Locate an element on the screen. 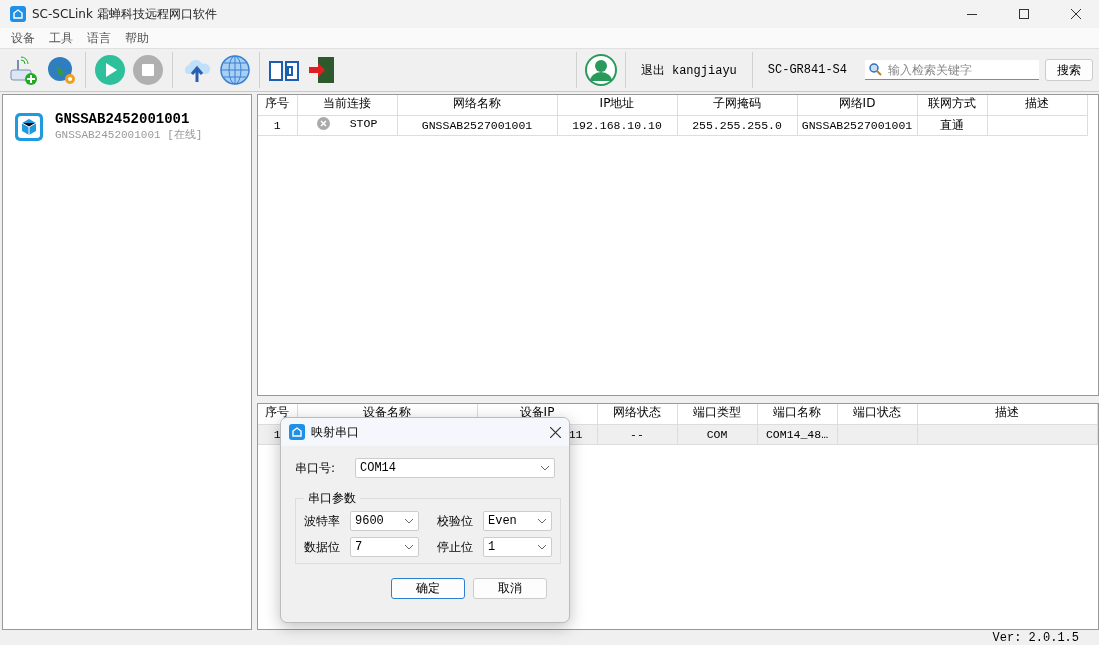  table-cell: 255.255.255.0 is located at coordinates (737, 125).